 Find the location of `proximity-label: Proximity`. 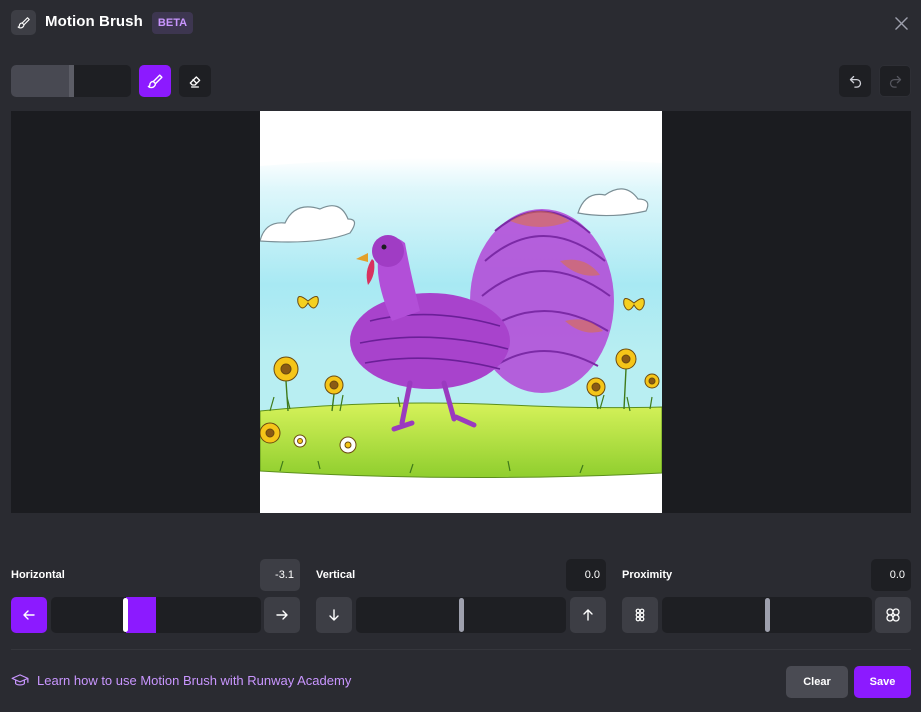

proximity-label: Proximity is located at coordinates (647, 575).